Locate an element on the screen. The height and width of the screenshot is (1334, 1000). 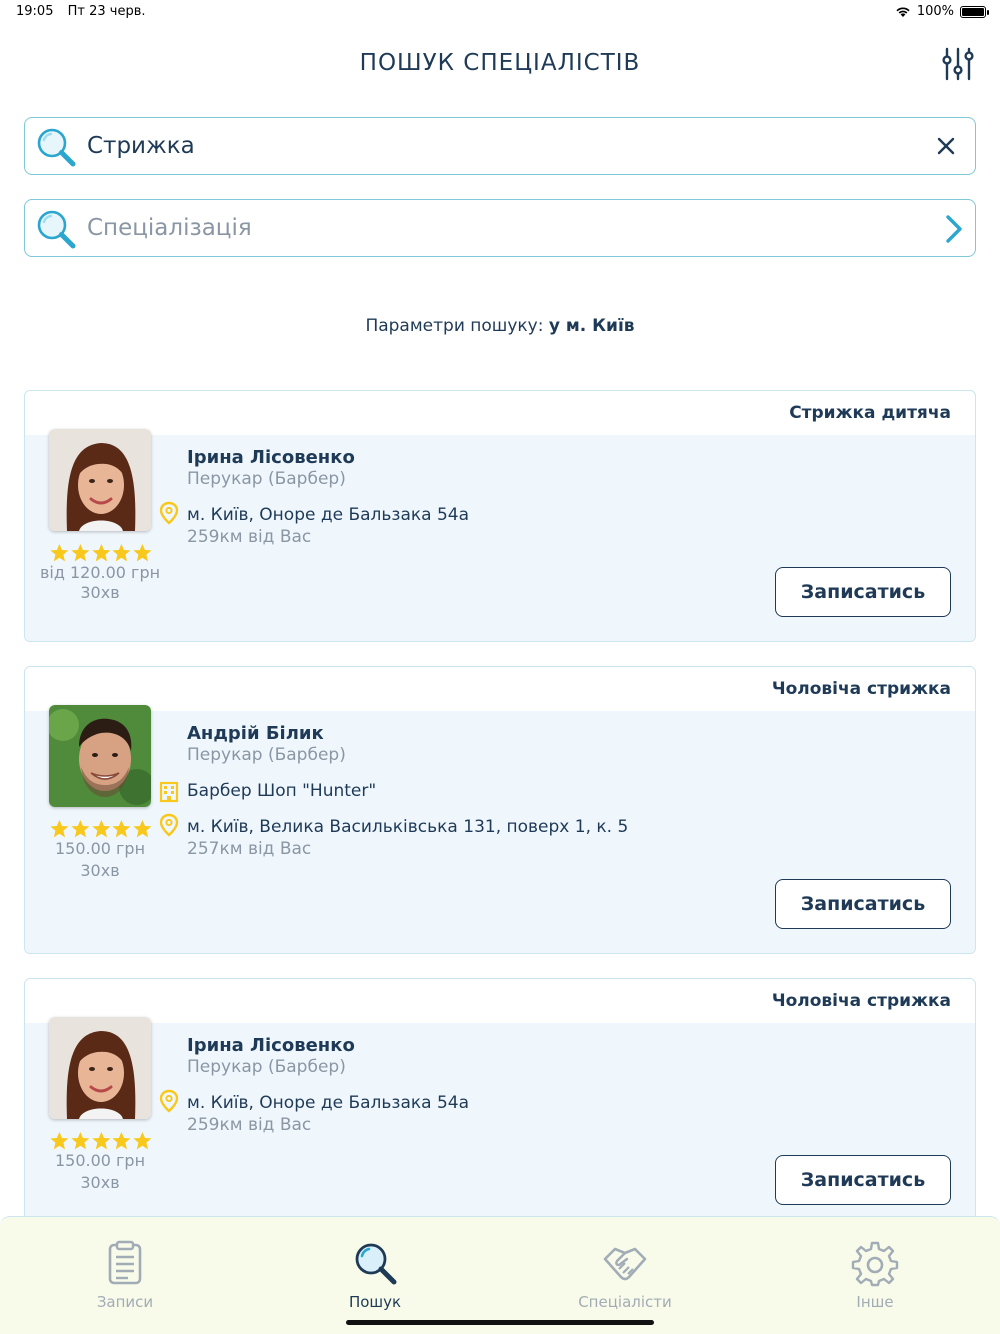
search-params: Параметри пошуку: у м. Київ is located at coordinates (500, 326).